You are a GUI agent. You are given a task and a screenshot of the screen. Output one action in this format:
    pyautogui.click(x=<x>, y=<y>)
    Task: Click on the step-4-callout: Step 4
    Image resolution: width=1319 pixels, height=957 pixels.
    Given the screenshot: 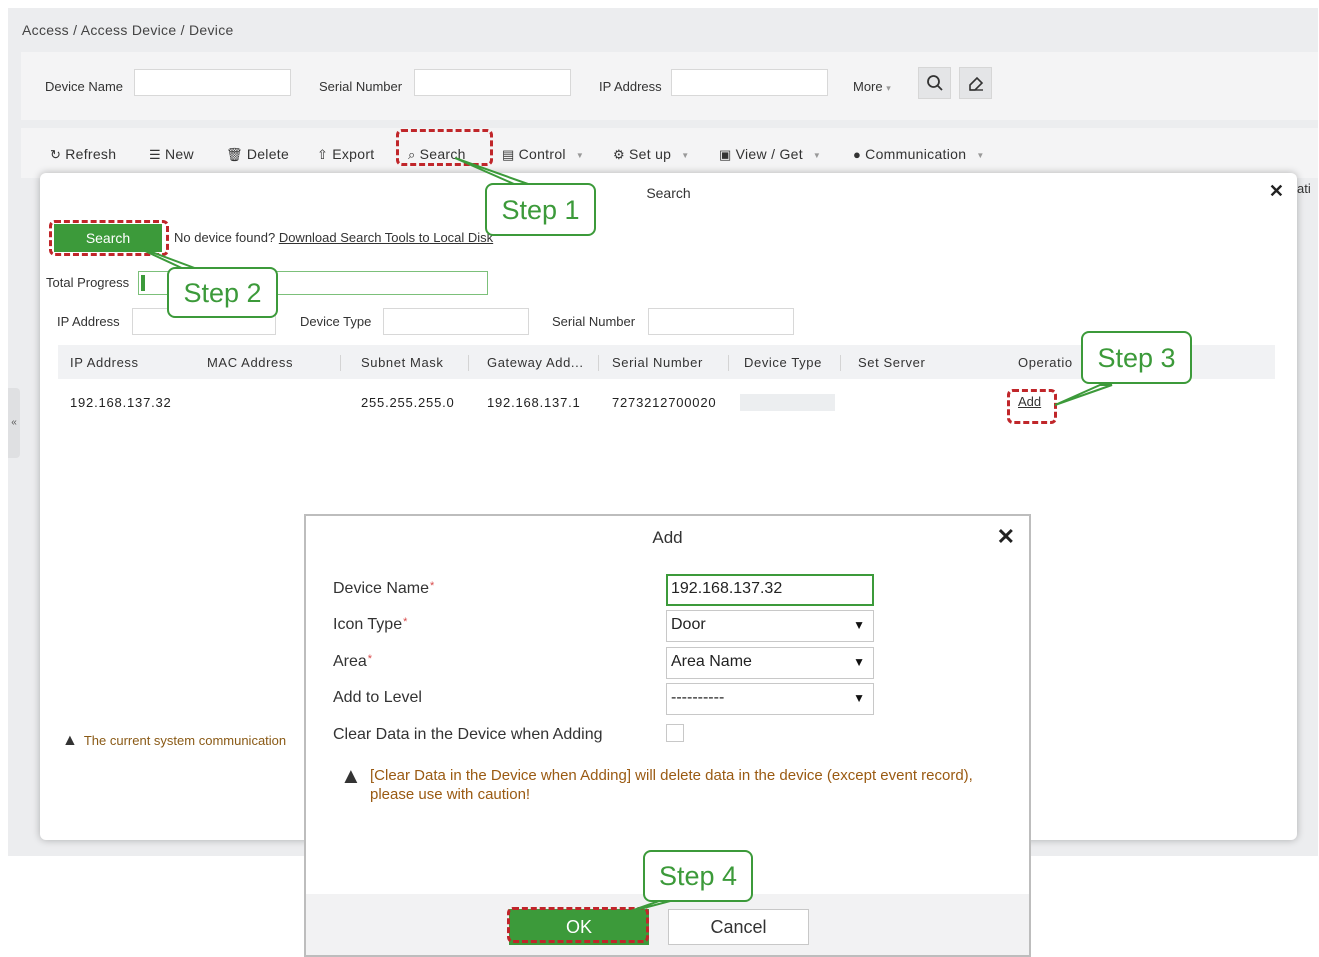 What is the action you would take?
    pyautogui.click(x=698, y=876)
    